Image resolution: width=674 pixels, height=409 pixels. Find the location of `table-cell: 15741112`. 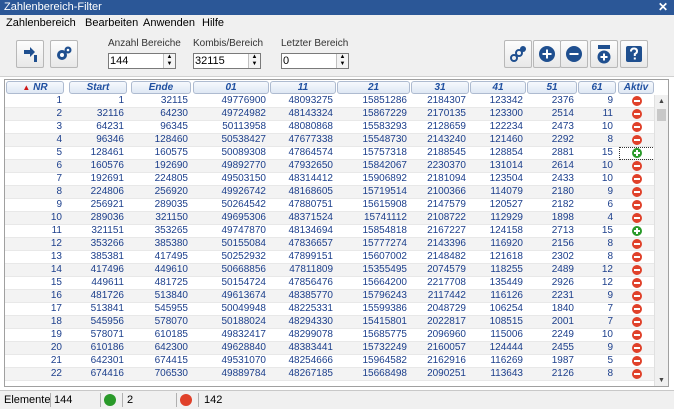

table-cell: 15741112 is located at coordinates (385, 217).